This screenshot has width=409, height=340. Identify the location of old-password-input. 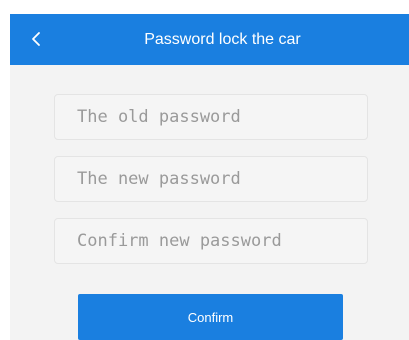
(211, 117).